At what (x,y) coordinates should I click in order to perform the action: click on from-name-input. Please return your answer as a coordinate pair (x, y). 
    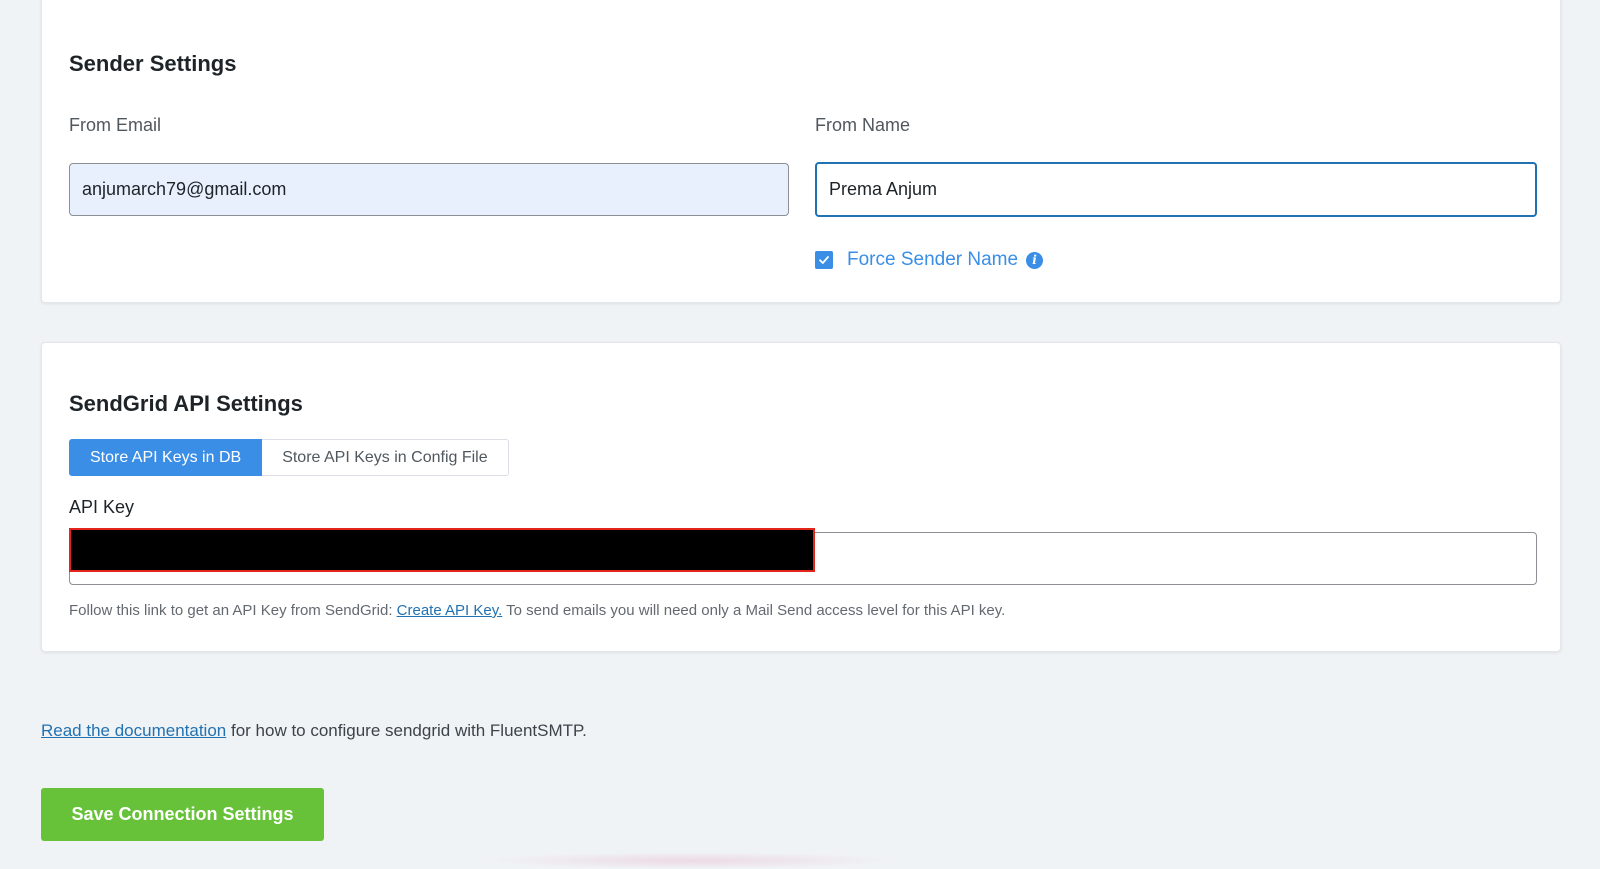
    Looking at the image, I should click on (1176, 189).